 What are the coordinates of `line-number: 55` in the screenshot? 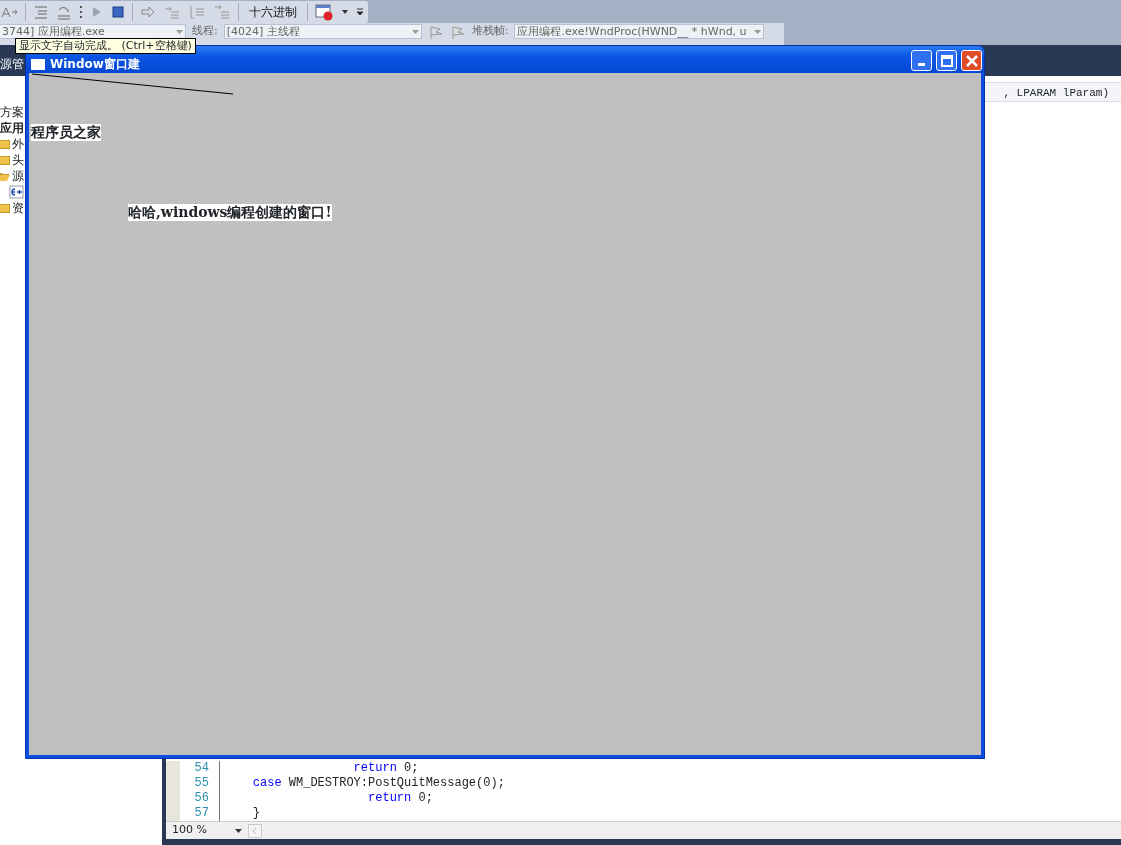 It's located at (200, 783).